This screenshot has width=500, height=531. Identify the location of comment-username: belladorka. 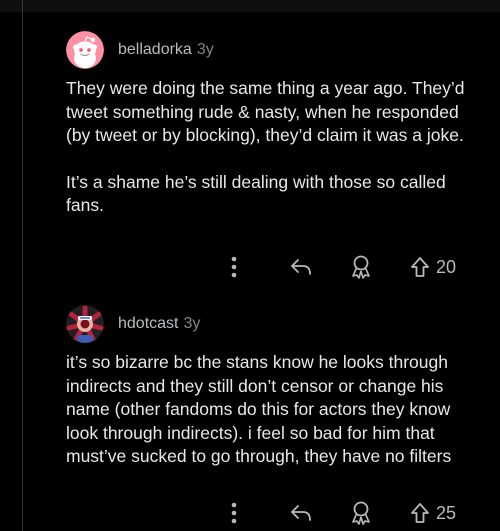
(155, 50).